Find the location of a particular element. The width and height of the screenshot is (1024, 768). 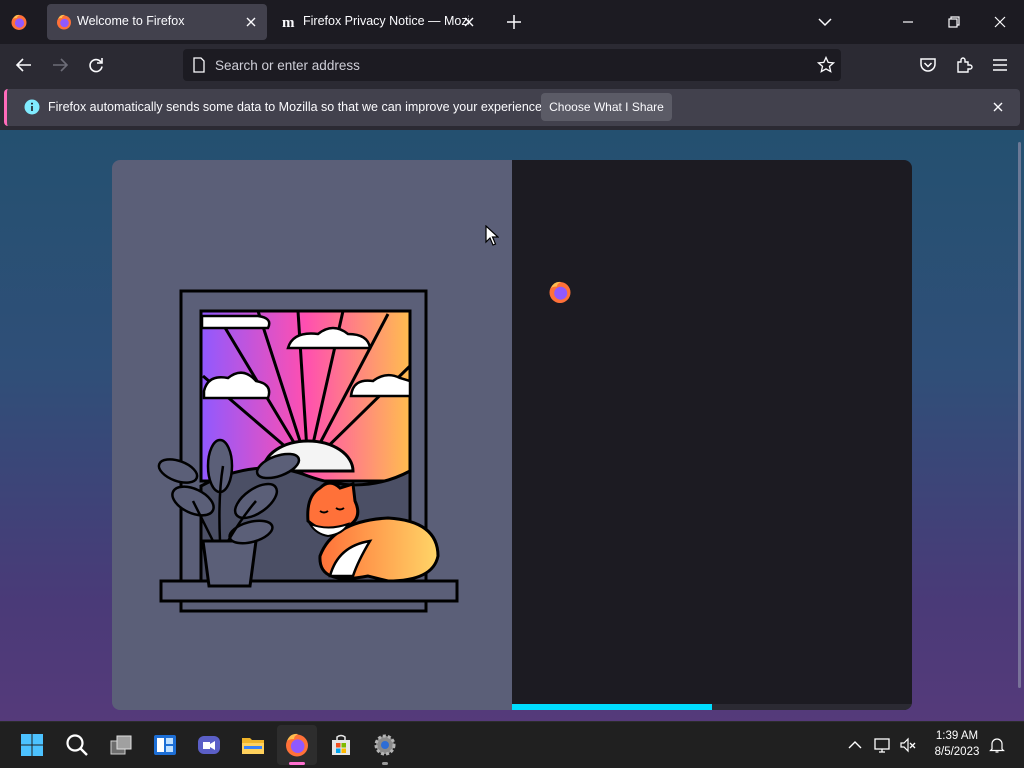

start-icon is located at coordinates (32, 745).